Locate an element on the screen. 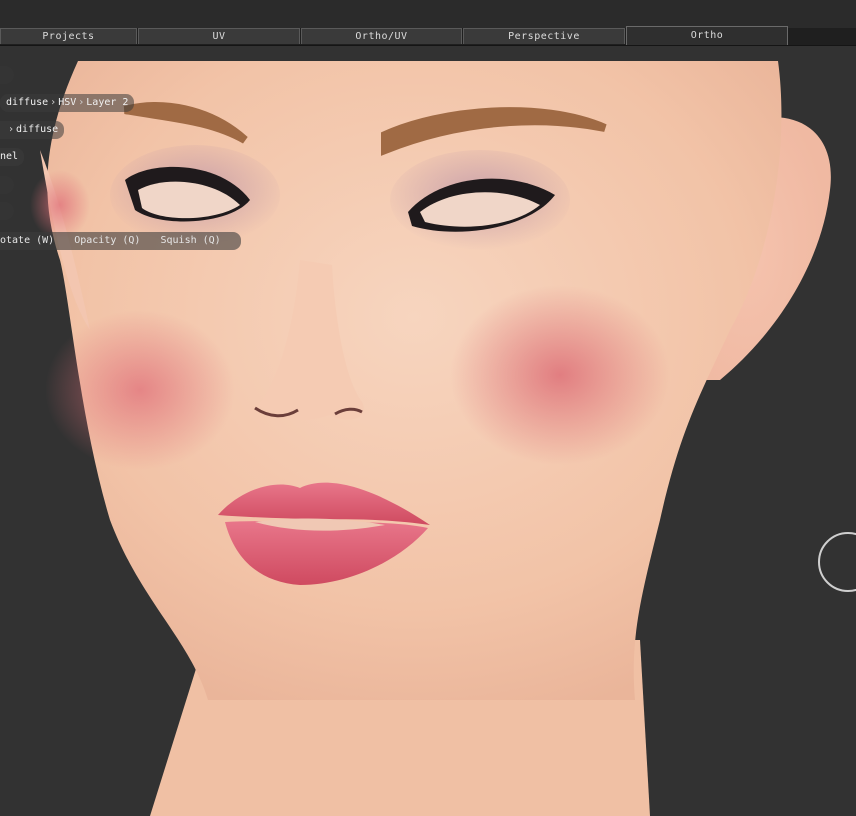 This screenshot has width=856, height=816. opacity-tool: Opacity (Q) is located at coordinates (107, 240).